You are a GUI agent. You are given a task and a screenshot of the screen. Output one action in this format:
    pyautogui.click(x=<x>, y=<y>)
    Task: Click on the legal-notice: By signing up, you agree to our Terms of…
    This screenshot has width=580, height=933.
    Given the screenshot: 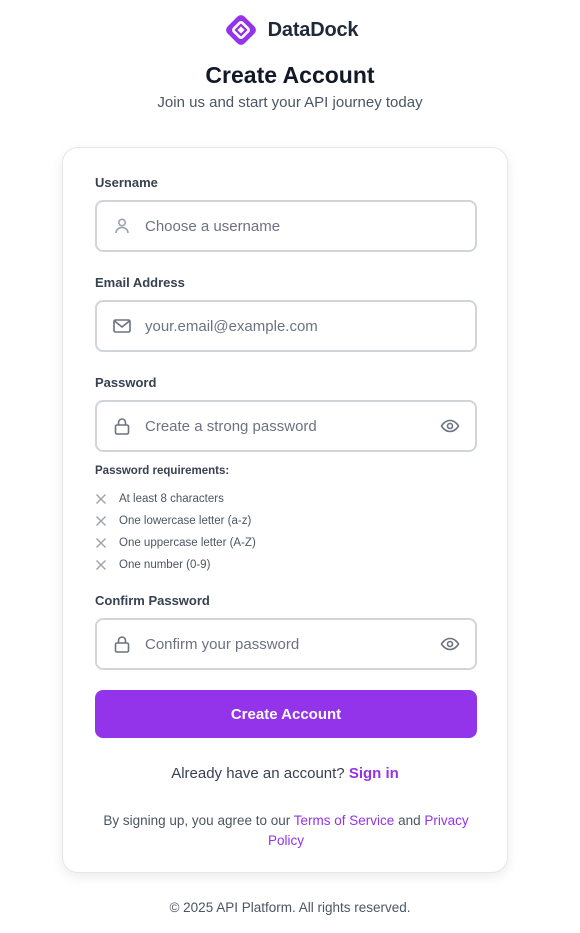 What is the action you would take?
    pyautogui.click(x=286, y=831)
    